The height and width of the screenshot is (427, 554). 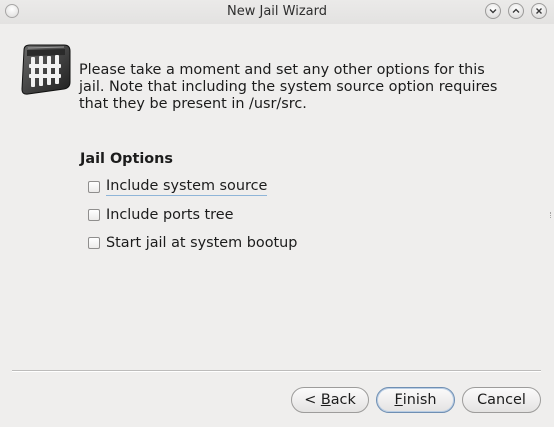 I want to click on include-system-source-option: Include system source, so click(x=178, y=187).